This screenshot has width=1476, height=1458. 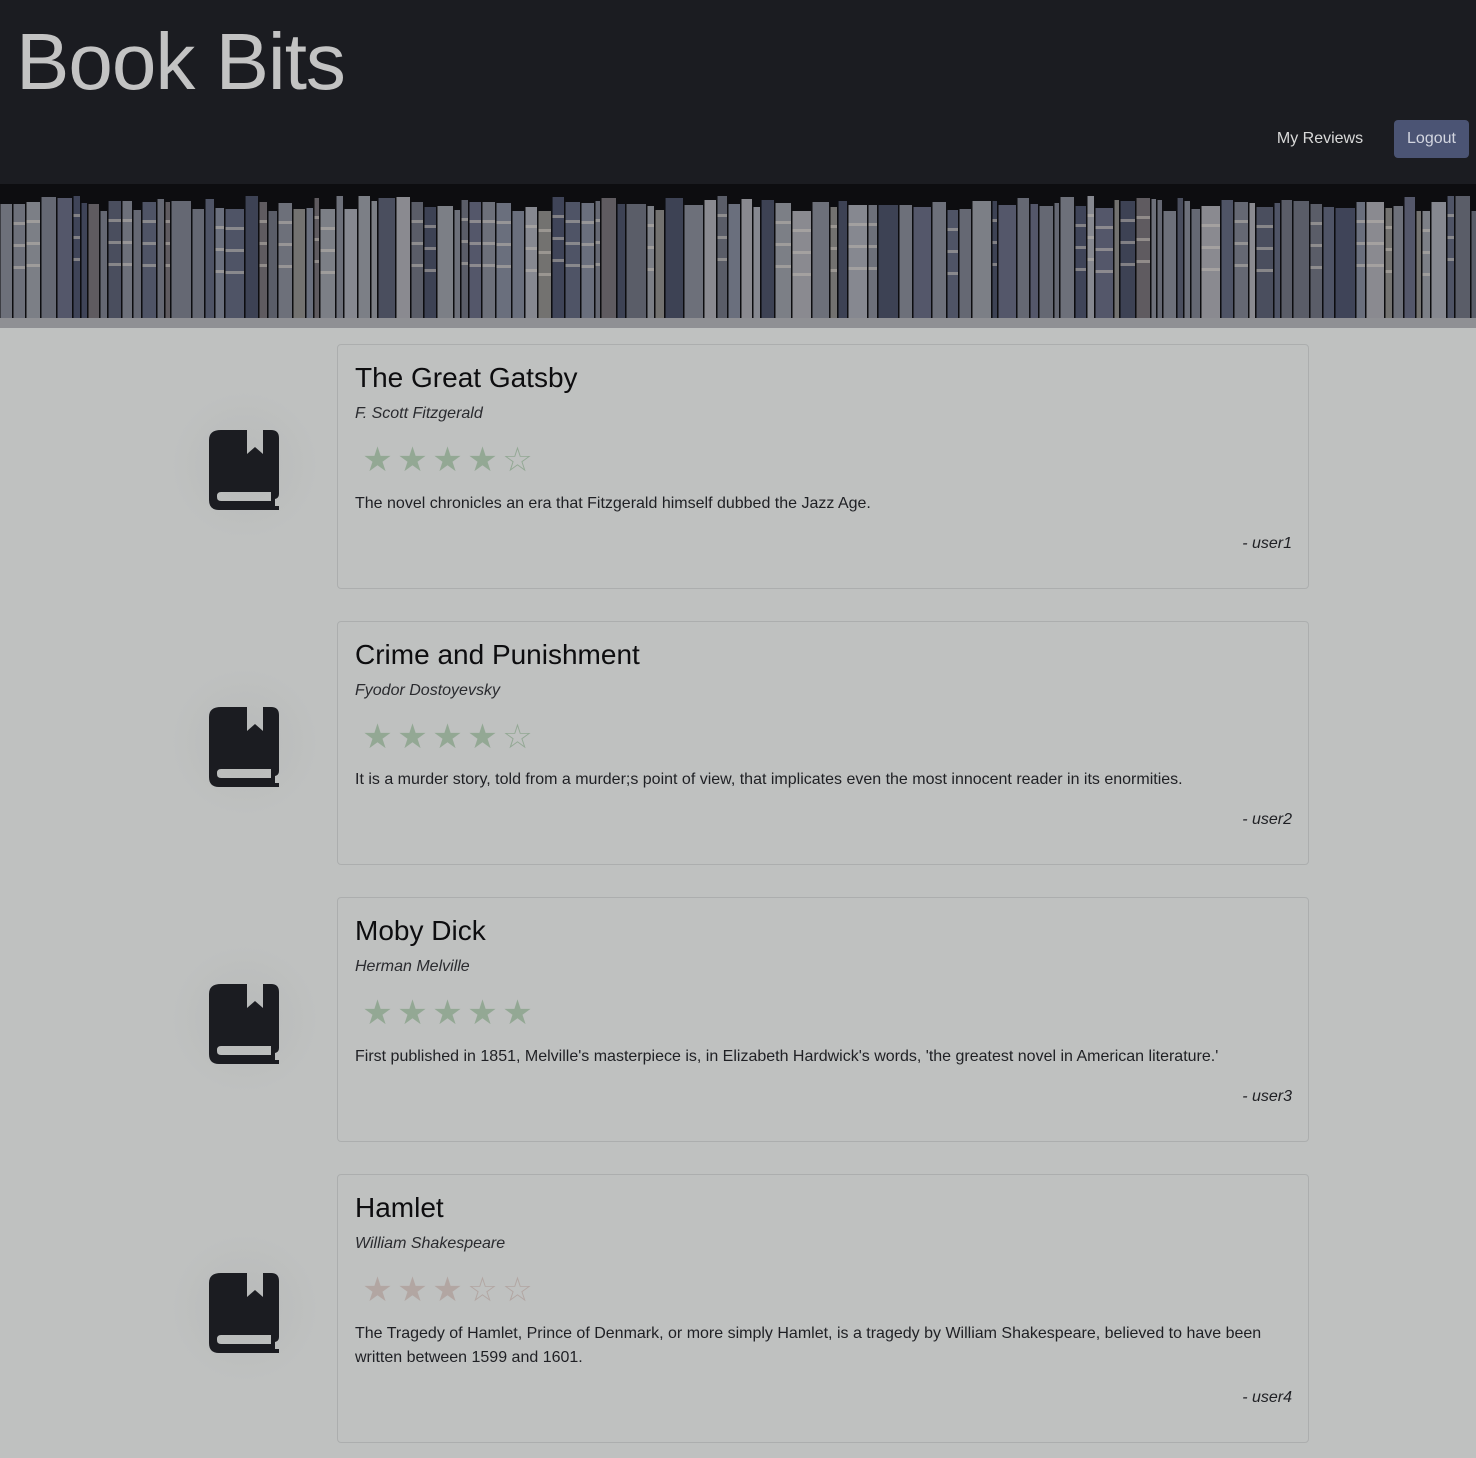 What do you see at coordinates (1267, 543) in the screenshot?
I see `review-user: - user1` at bounding box center [1267, 543].